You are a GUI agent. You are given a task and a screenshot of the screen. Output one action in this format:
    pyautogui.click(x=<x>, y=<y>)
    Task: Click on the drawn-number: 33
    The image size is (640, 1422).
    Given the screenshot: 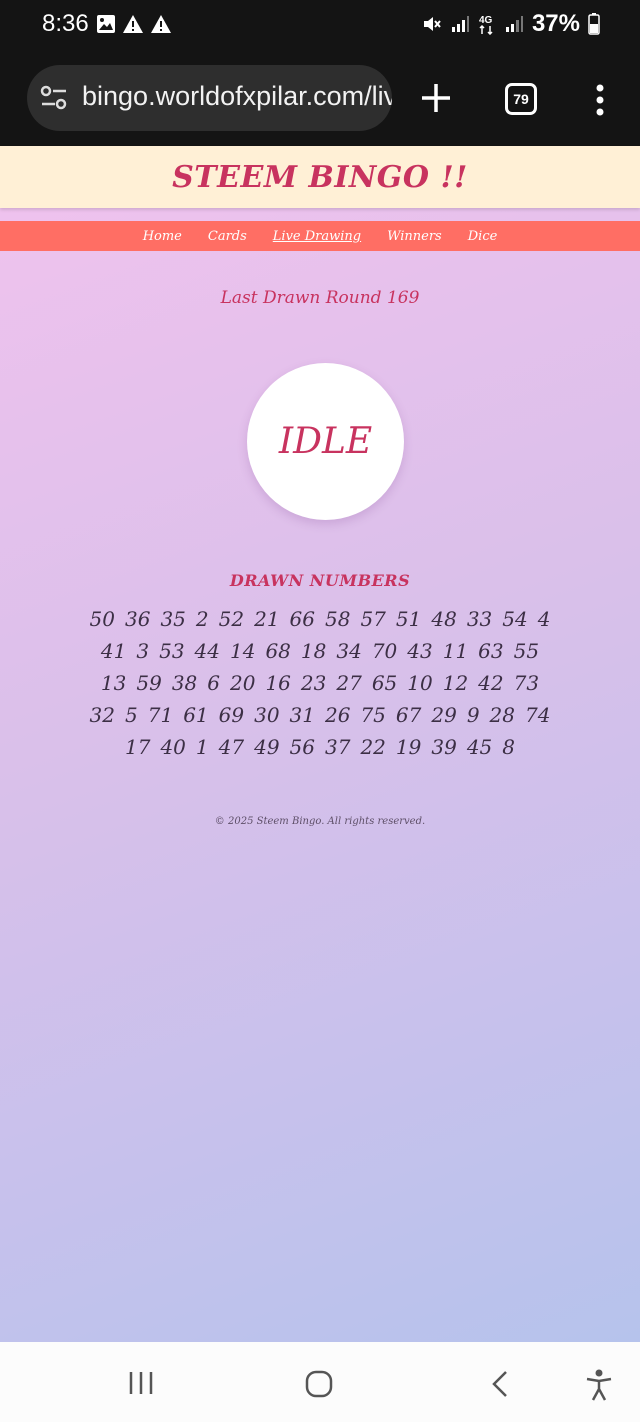 What is the action you would take?
    pyautogui.click(x=479, y=619)
    